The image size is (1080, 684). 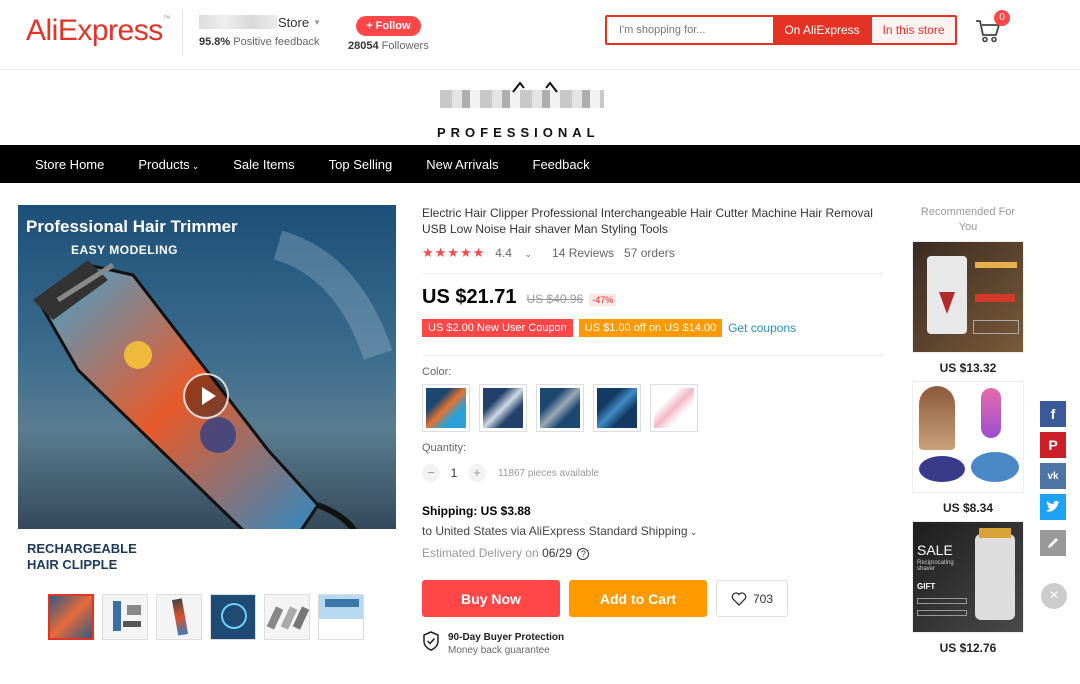 I want to click on get-coupons-link: Get coupons, so click(x=762, y=328).